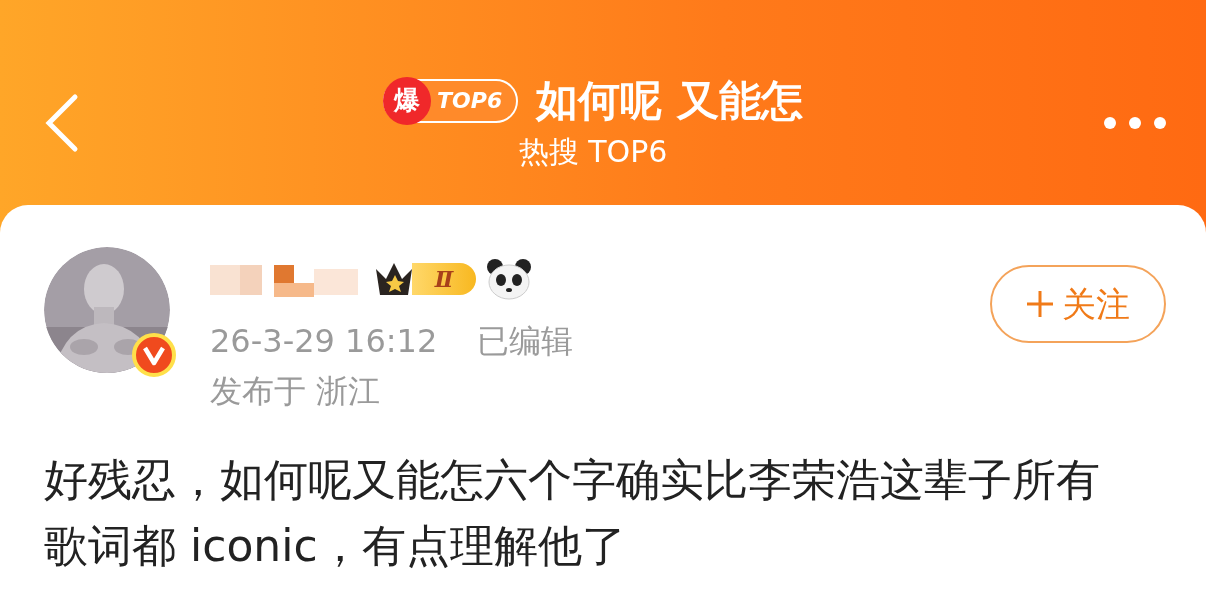 The height and width of the screenshot is (612, 1206). Describe the element at coordinates (1135, 122) in the screenshot. I see `more-icon` at that location.